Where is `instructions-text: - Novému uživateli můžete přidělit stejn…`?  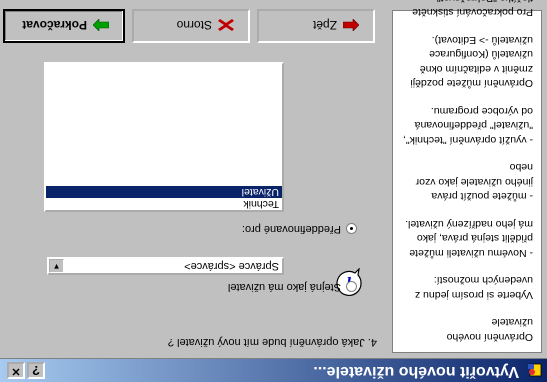
instructions-text: - Novému uživateli můžete přidělit stejn… is located at coordinates (469, 238).